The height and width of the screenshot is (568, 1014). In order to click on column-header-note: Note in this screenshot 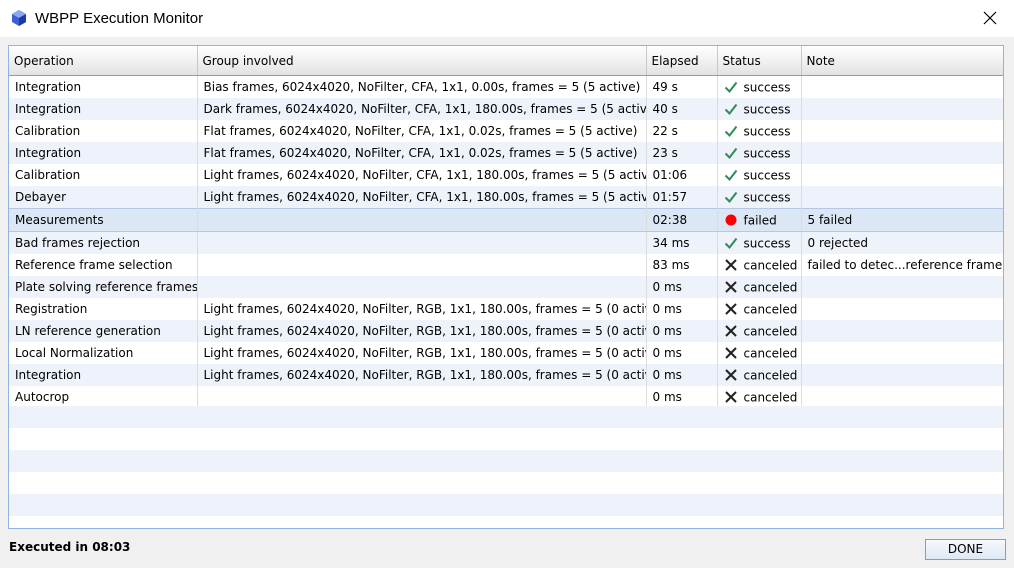, I will do `click(902, 61)`.